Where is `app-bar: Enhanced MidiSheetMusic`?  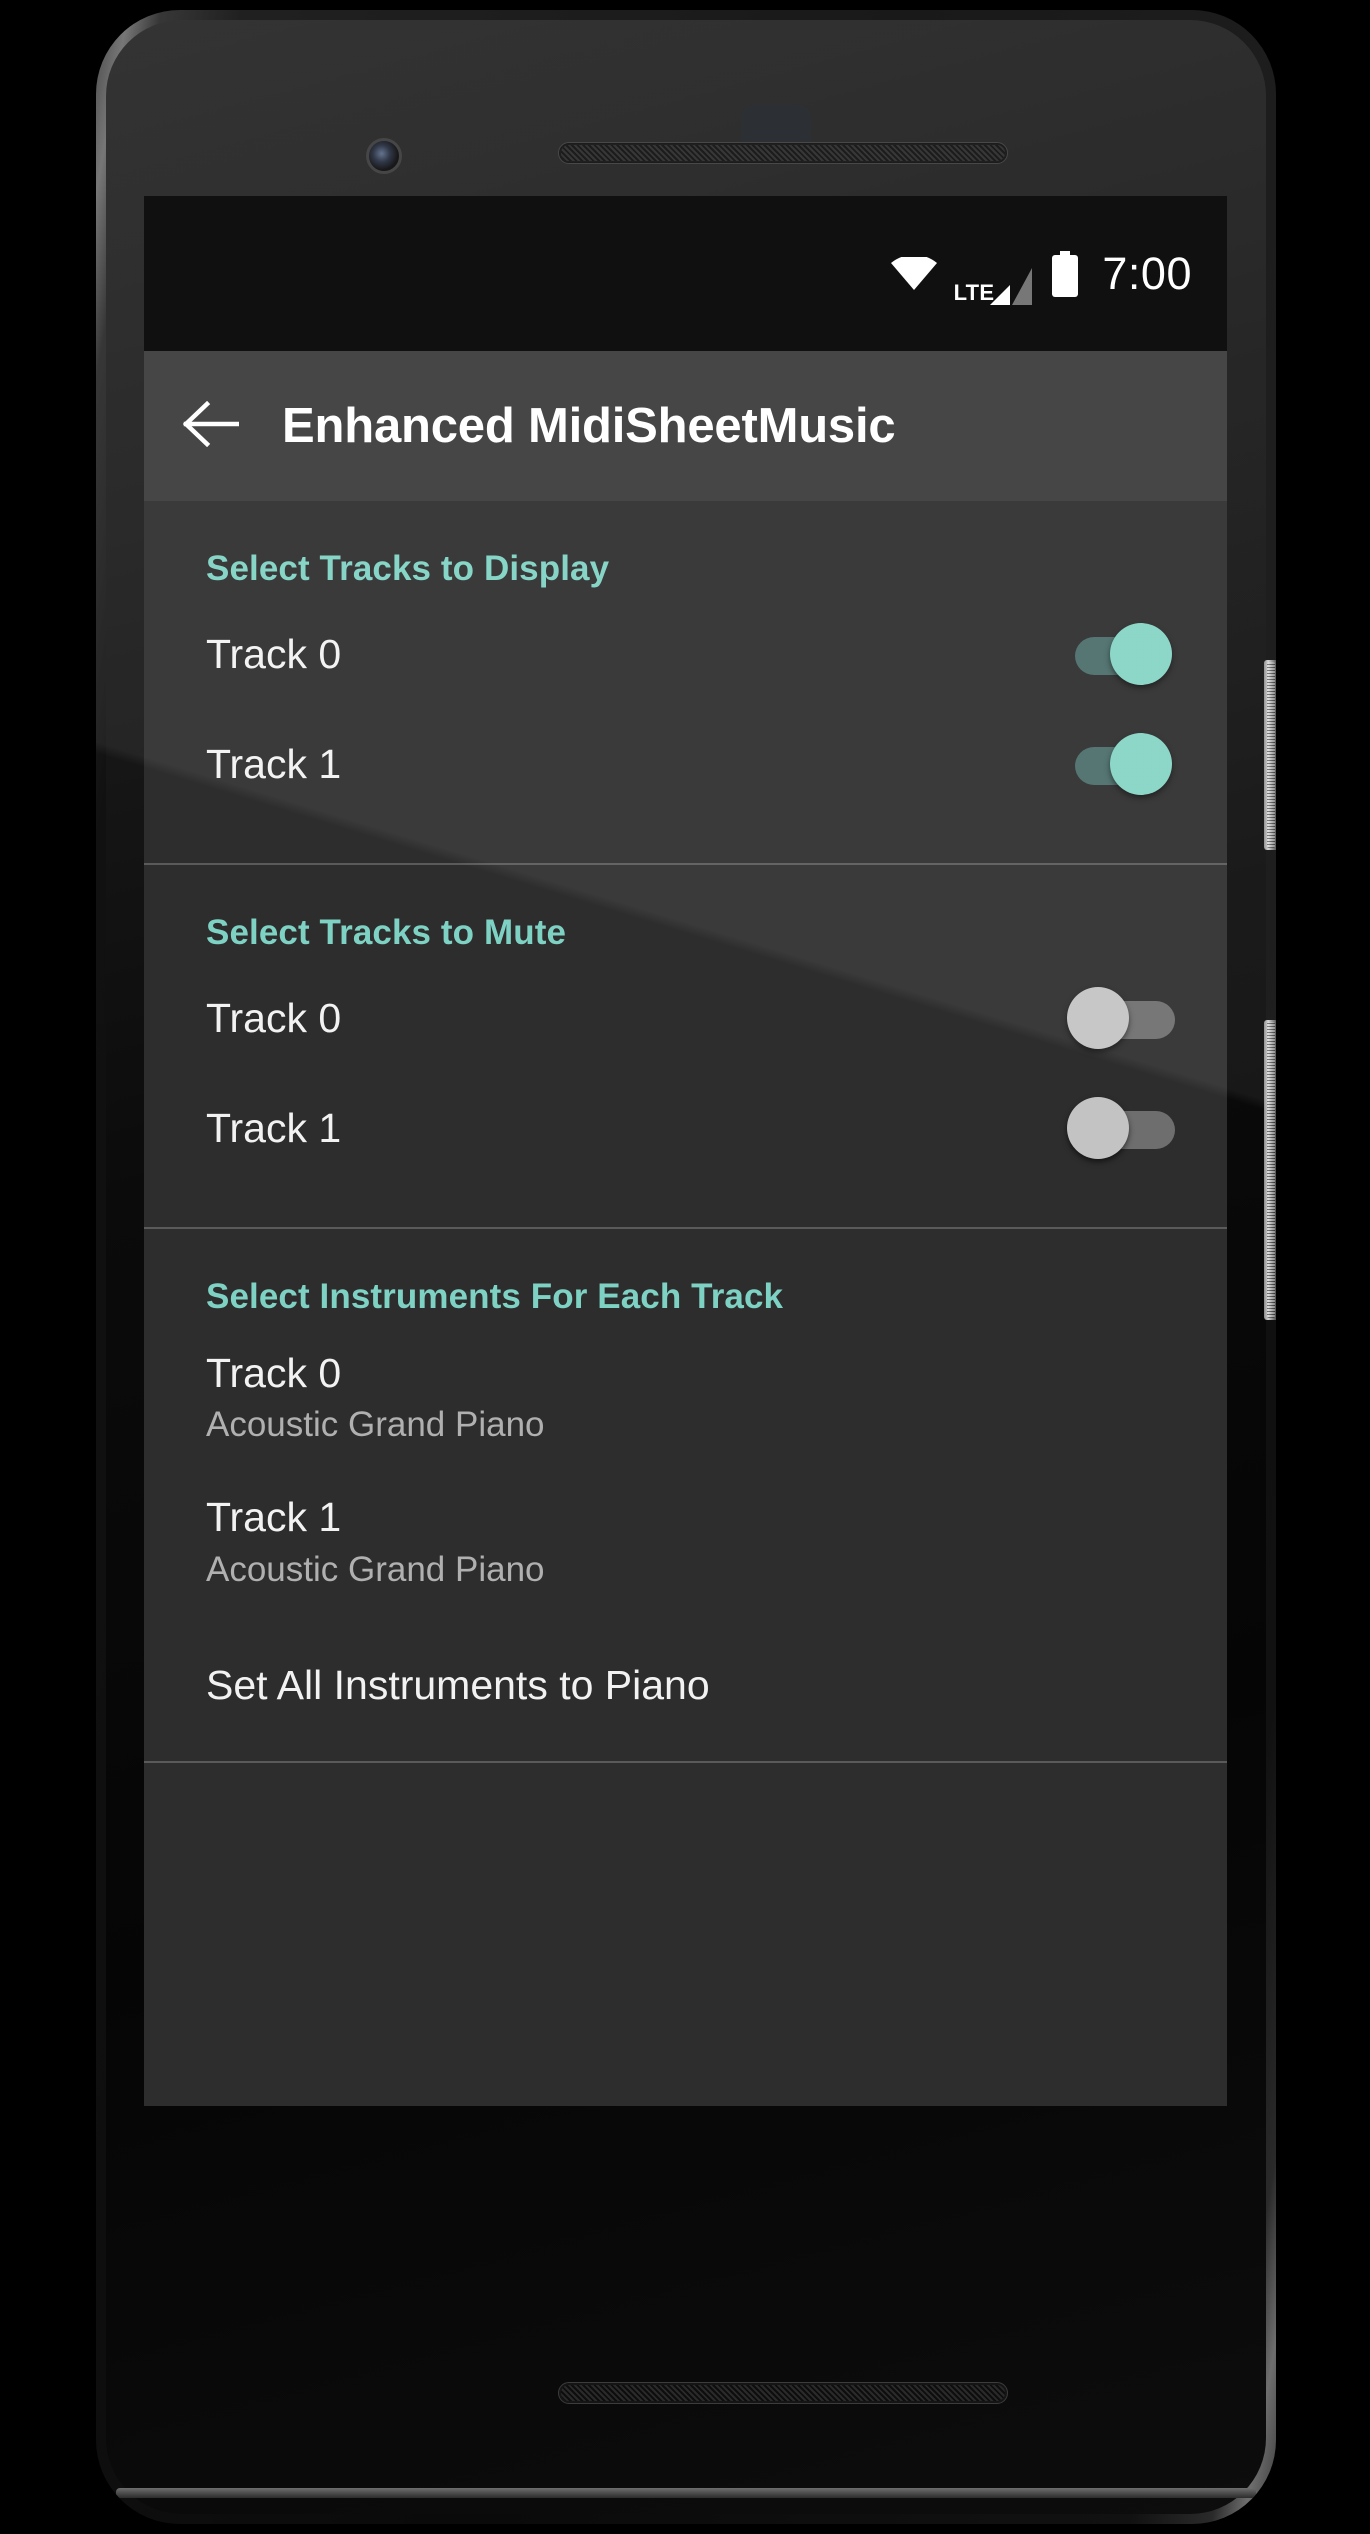 app-bar: Enhanced MidiSheetMusic is located at coordinates (685, 426).